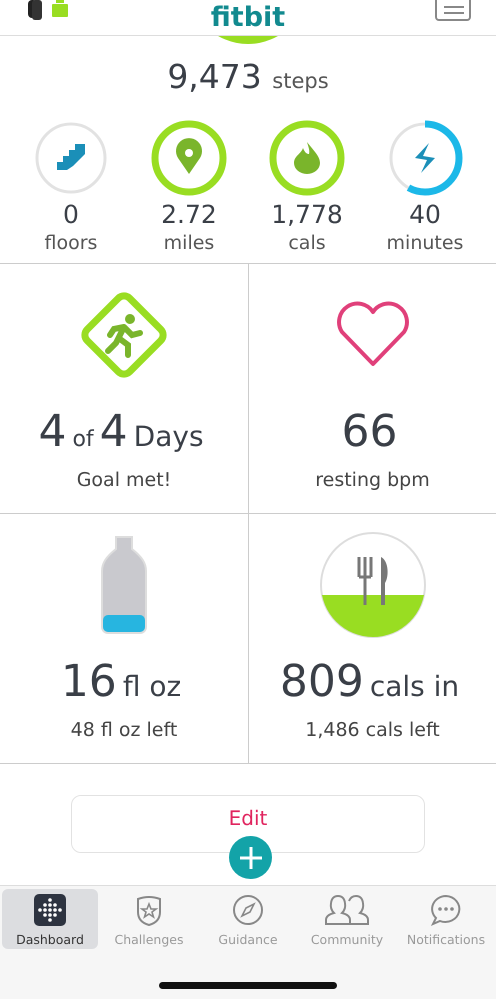  I want to click on stat-value: 1,778, so click(307, 215).